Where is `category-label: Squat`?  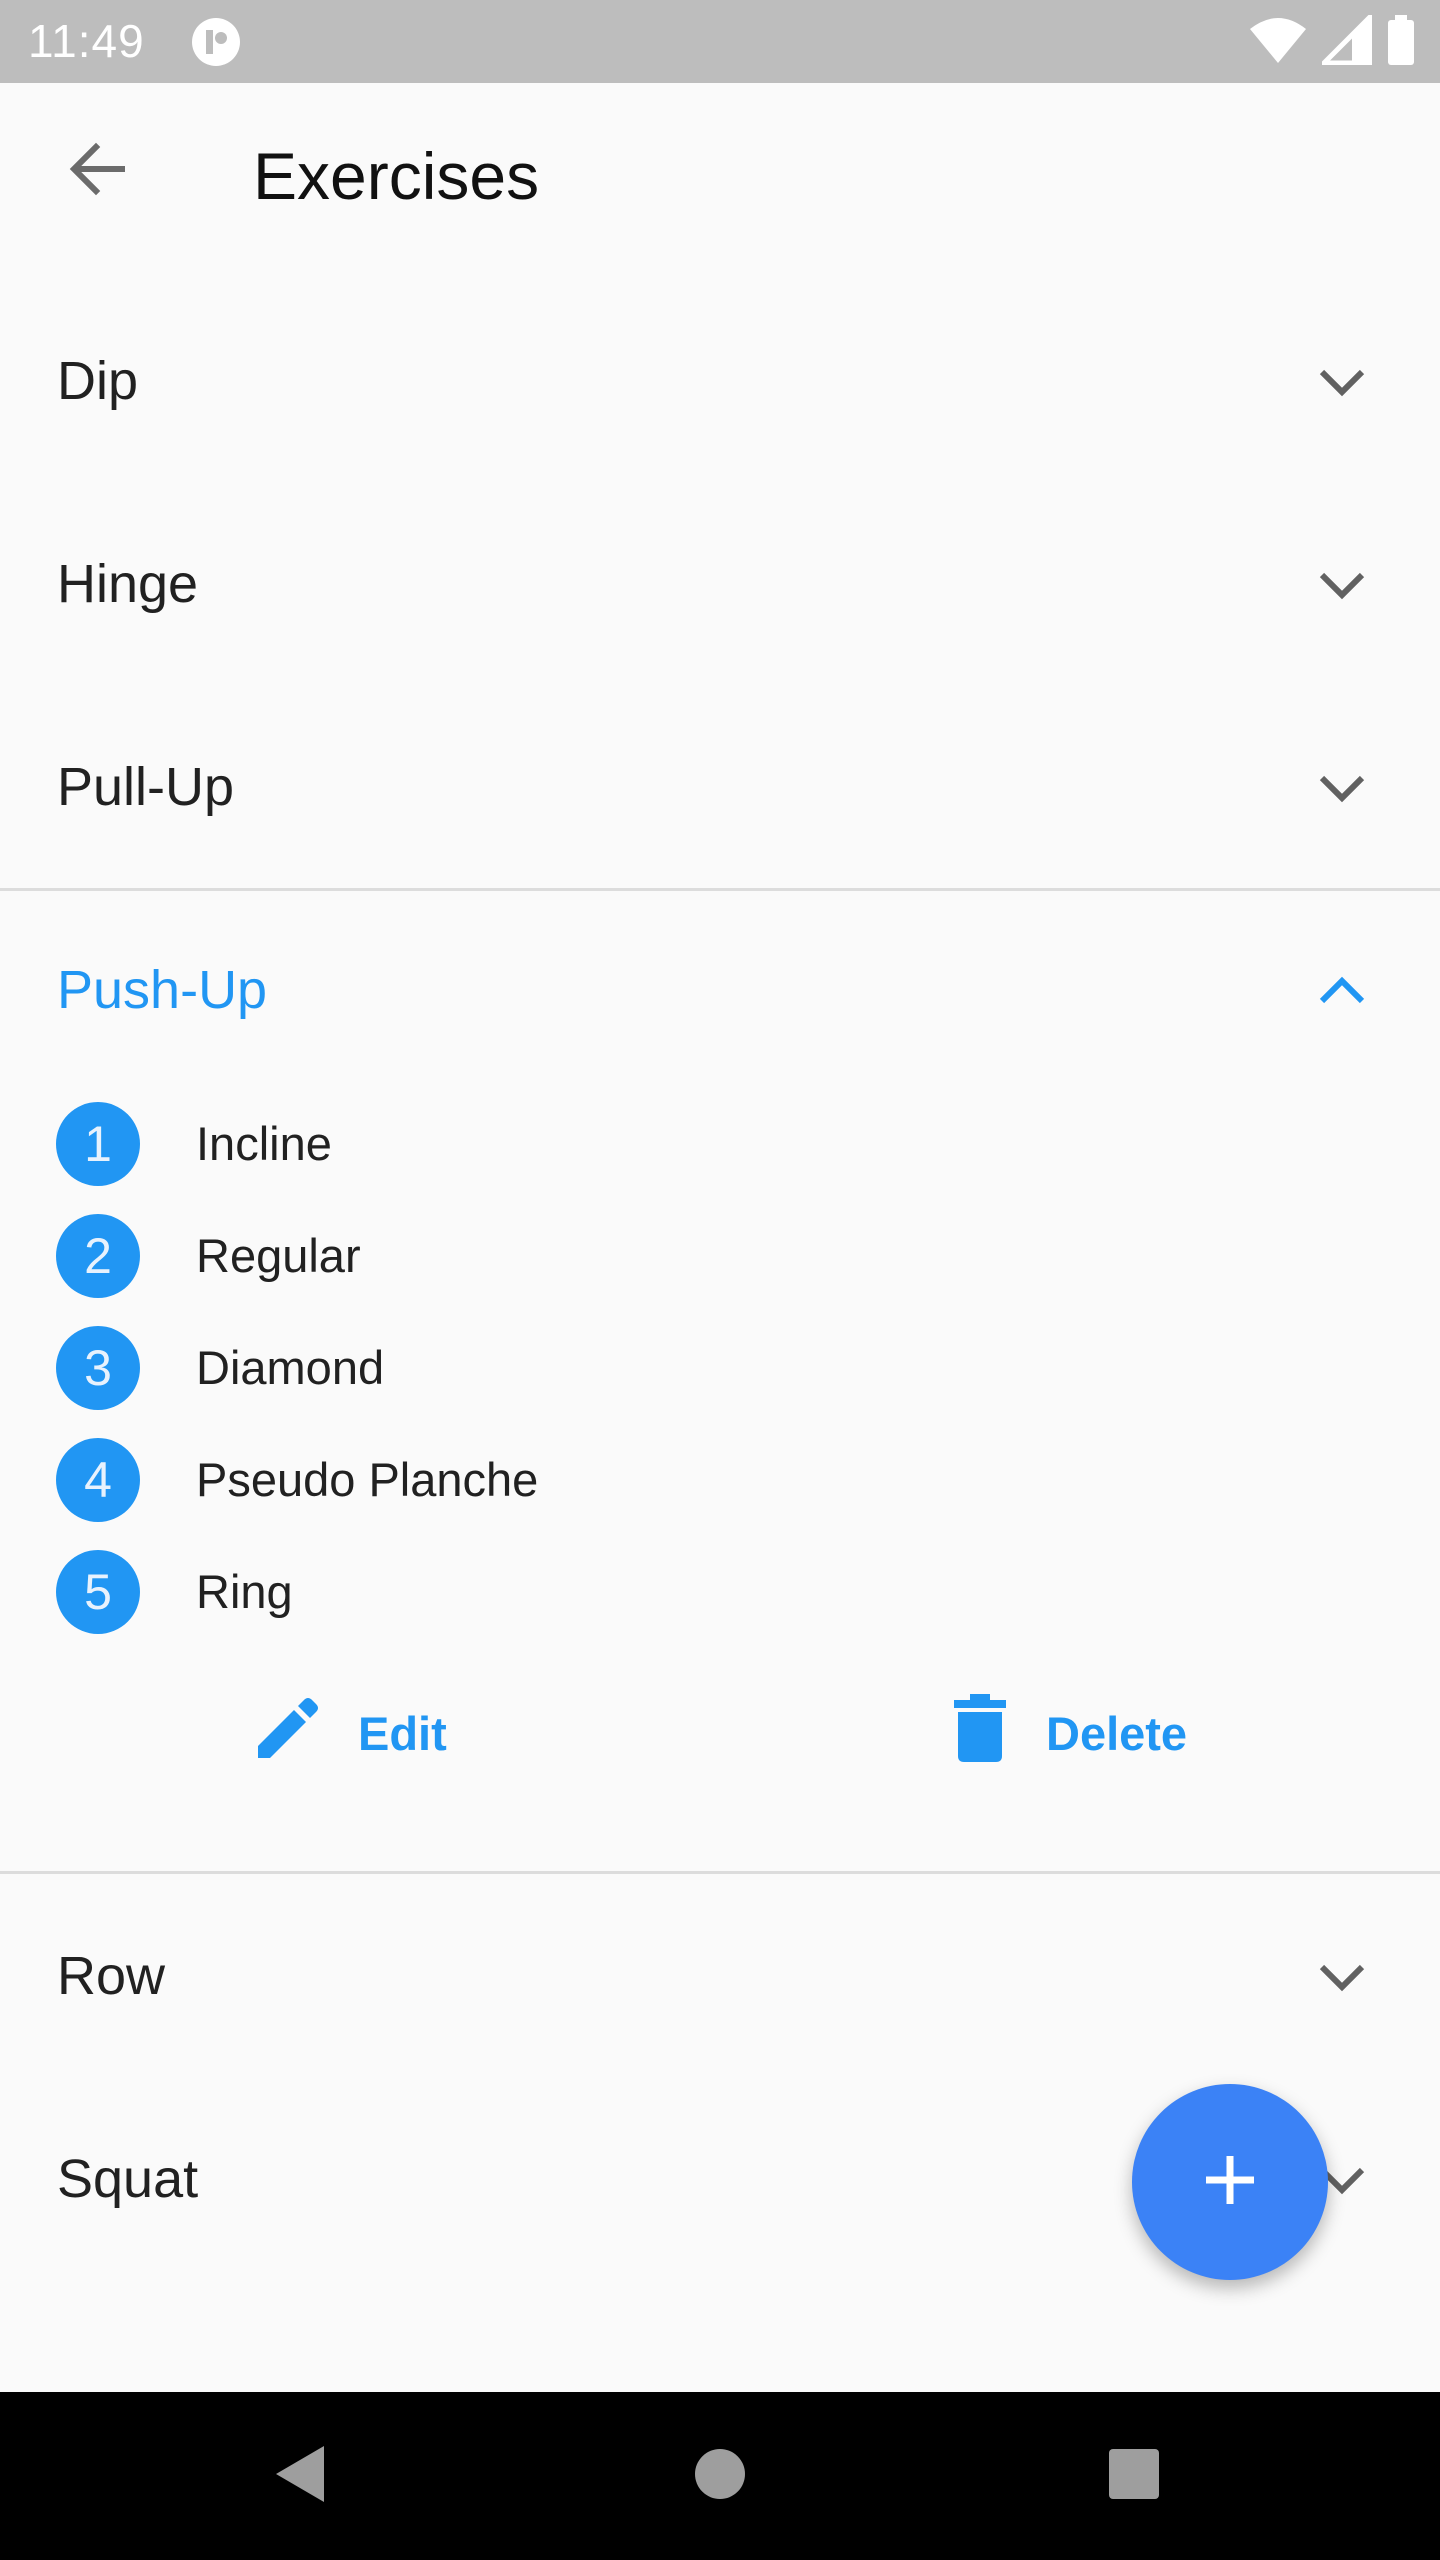
category-label: Squat is located at coordinates (128, 2179).